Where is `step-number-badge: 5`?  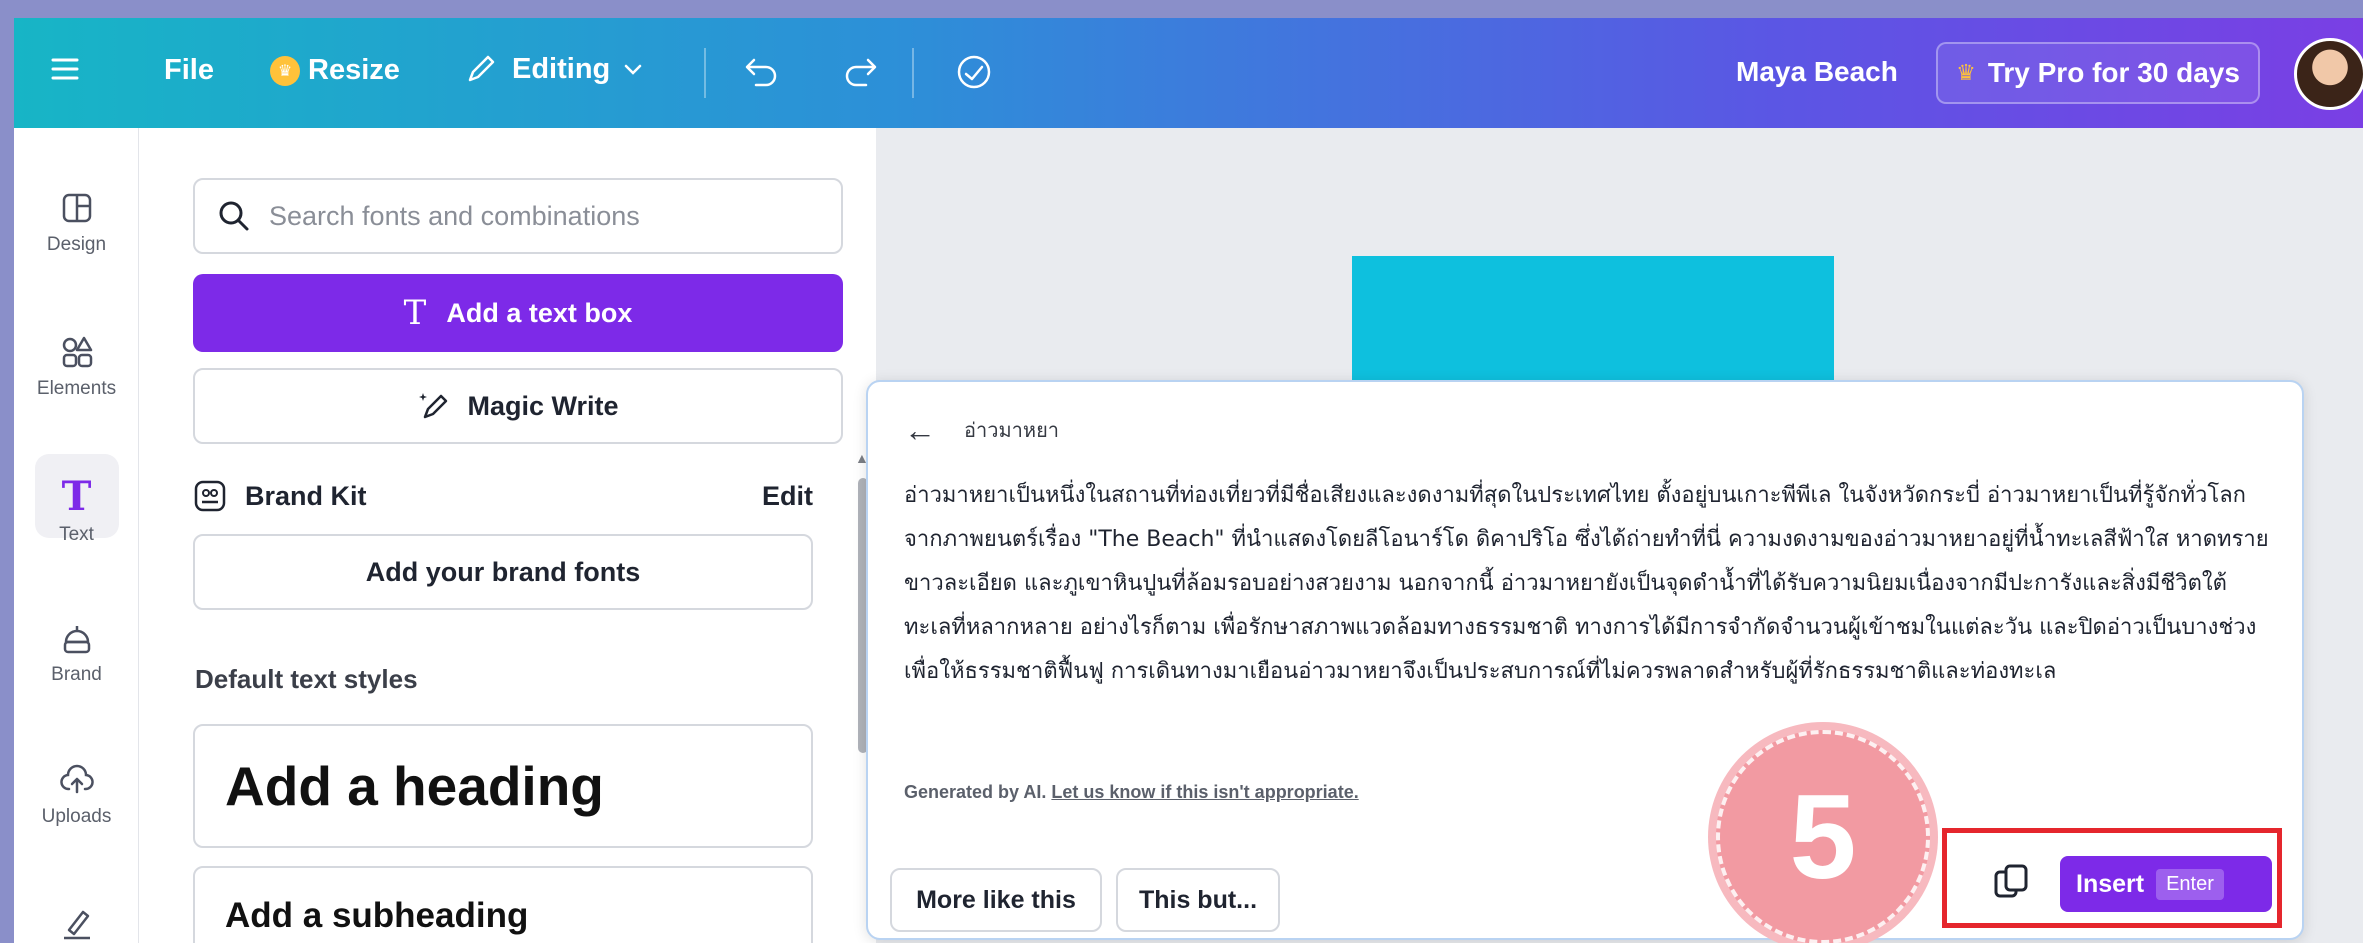 step-number-badge: 5 is located at coordinates (1823, 836).